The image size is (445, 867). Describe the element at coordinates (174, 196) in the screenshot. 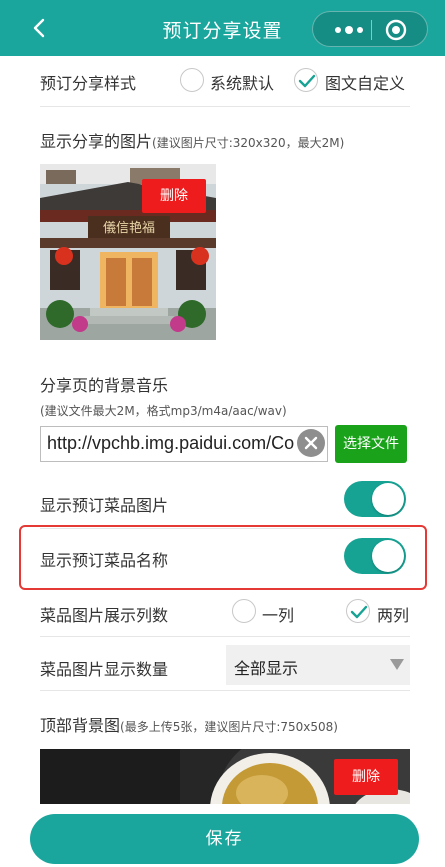

I see `delete-share-image-button: 删除` at that location.